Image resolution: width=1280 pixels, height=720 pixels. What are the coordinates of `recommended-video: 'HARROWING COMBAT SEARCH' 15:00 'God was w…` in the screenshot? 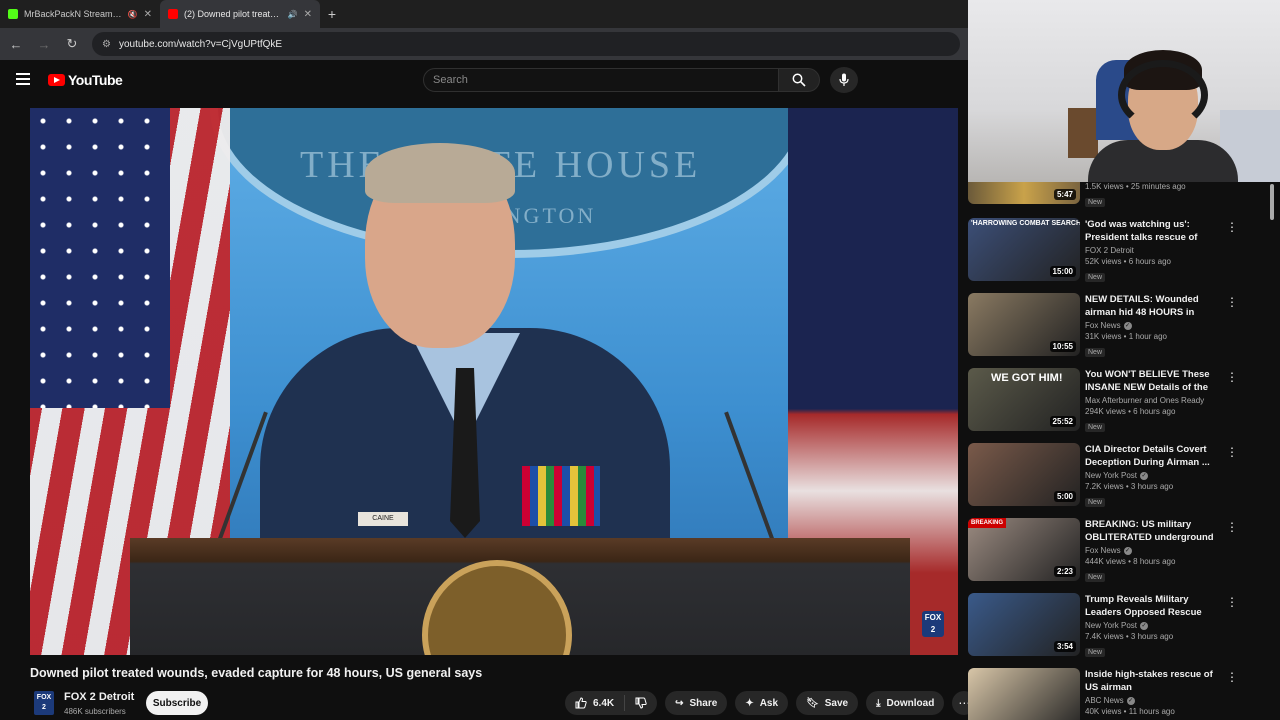 It's located at (1124, 253).